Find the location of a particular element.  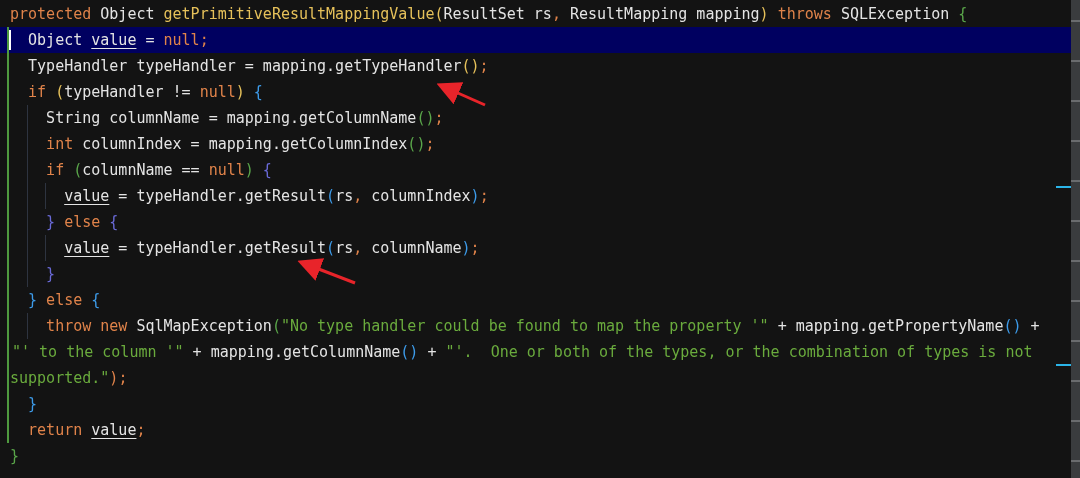

code-line: TypeHandler typeHandler = mapping.getTypeHandler(); is located at coordinates (258, 66).